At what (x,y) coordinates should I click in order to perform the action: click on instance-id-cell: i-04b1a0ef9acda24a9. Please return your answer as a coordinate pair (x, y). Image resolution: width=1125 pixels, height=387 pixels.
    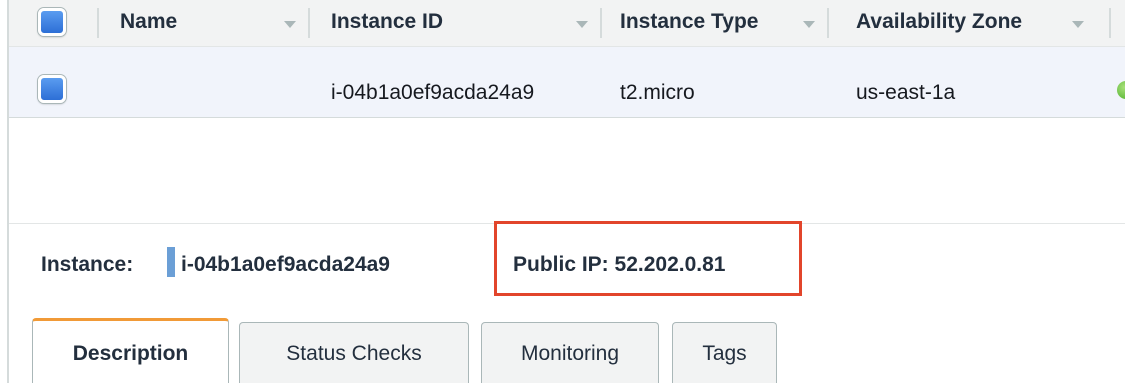
    Looking at the image, I should click on (433, 92).